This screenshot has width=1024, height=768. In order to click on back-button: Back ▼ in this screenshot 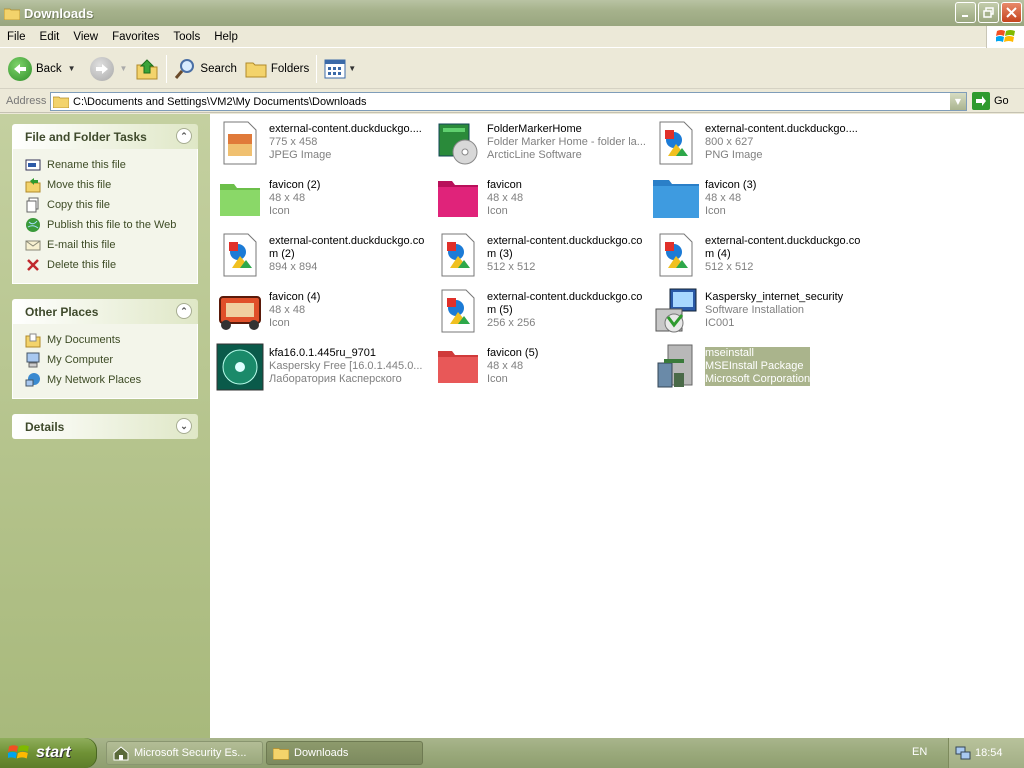, I will do `click(42, 69)`.